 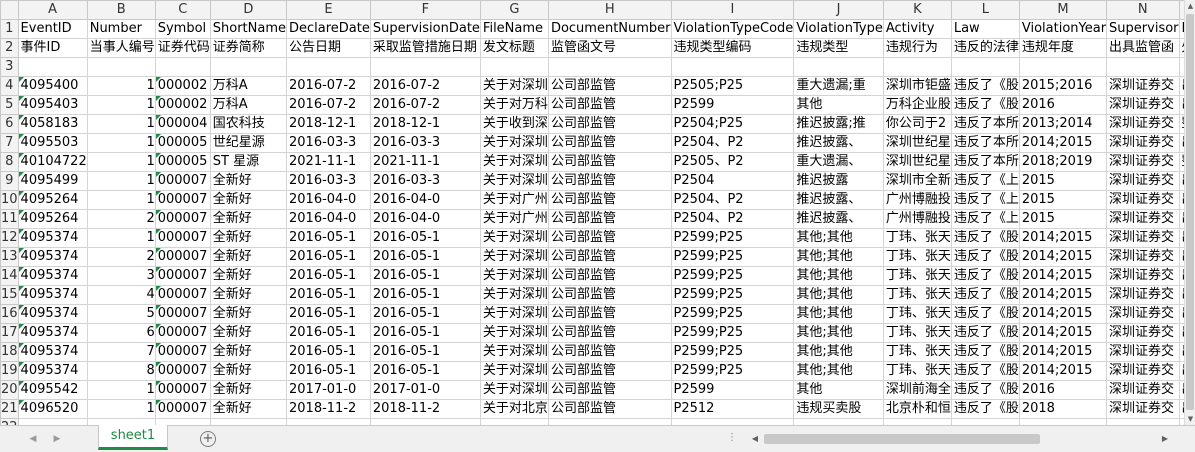 I want to click on cell-F: 2018-11-2, so click(x=425, y=409).